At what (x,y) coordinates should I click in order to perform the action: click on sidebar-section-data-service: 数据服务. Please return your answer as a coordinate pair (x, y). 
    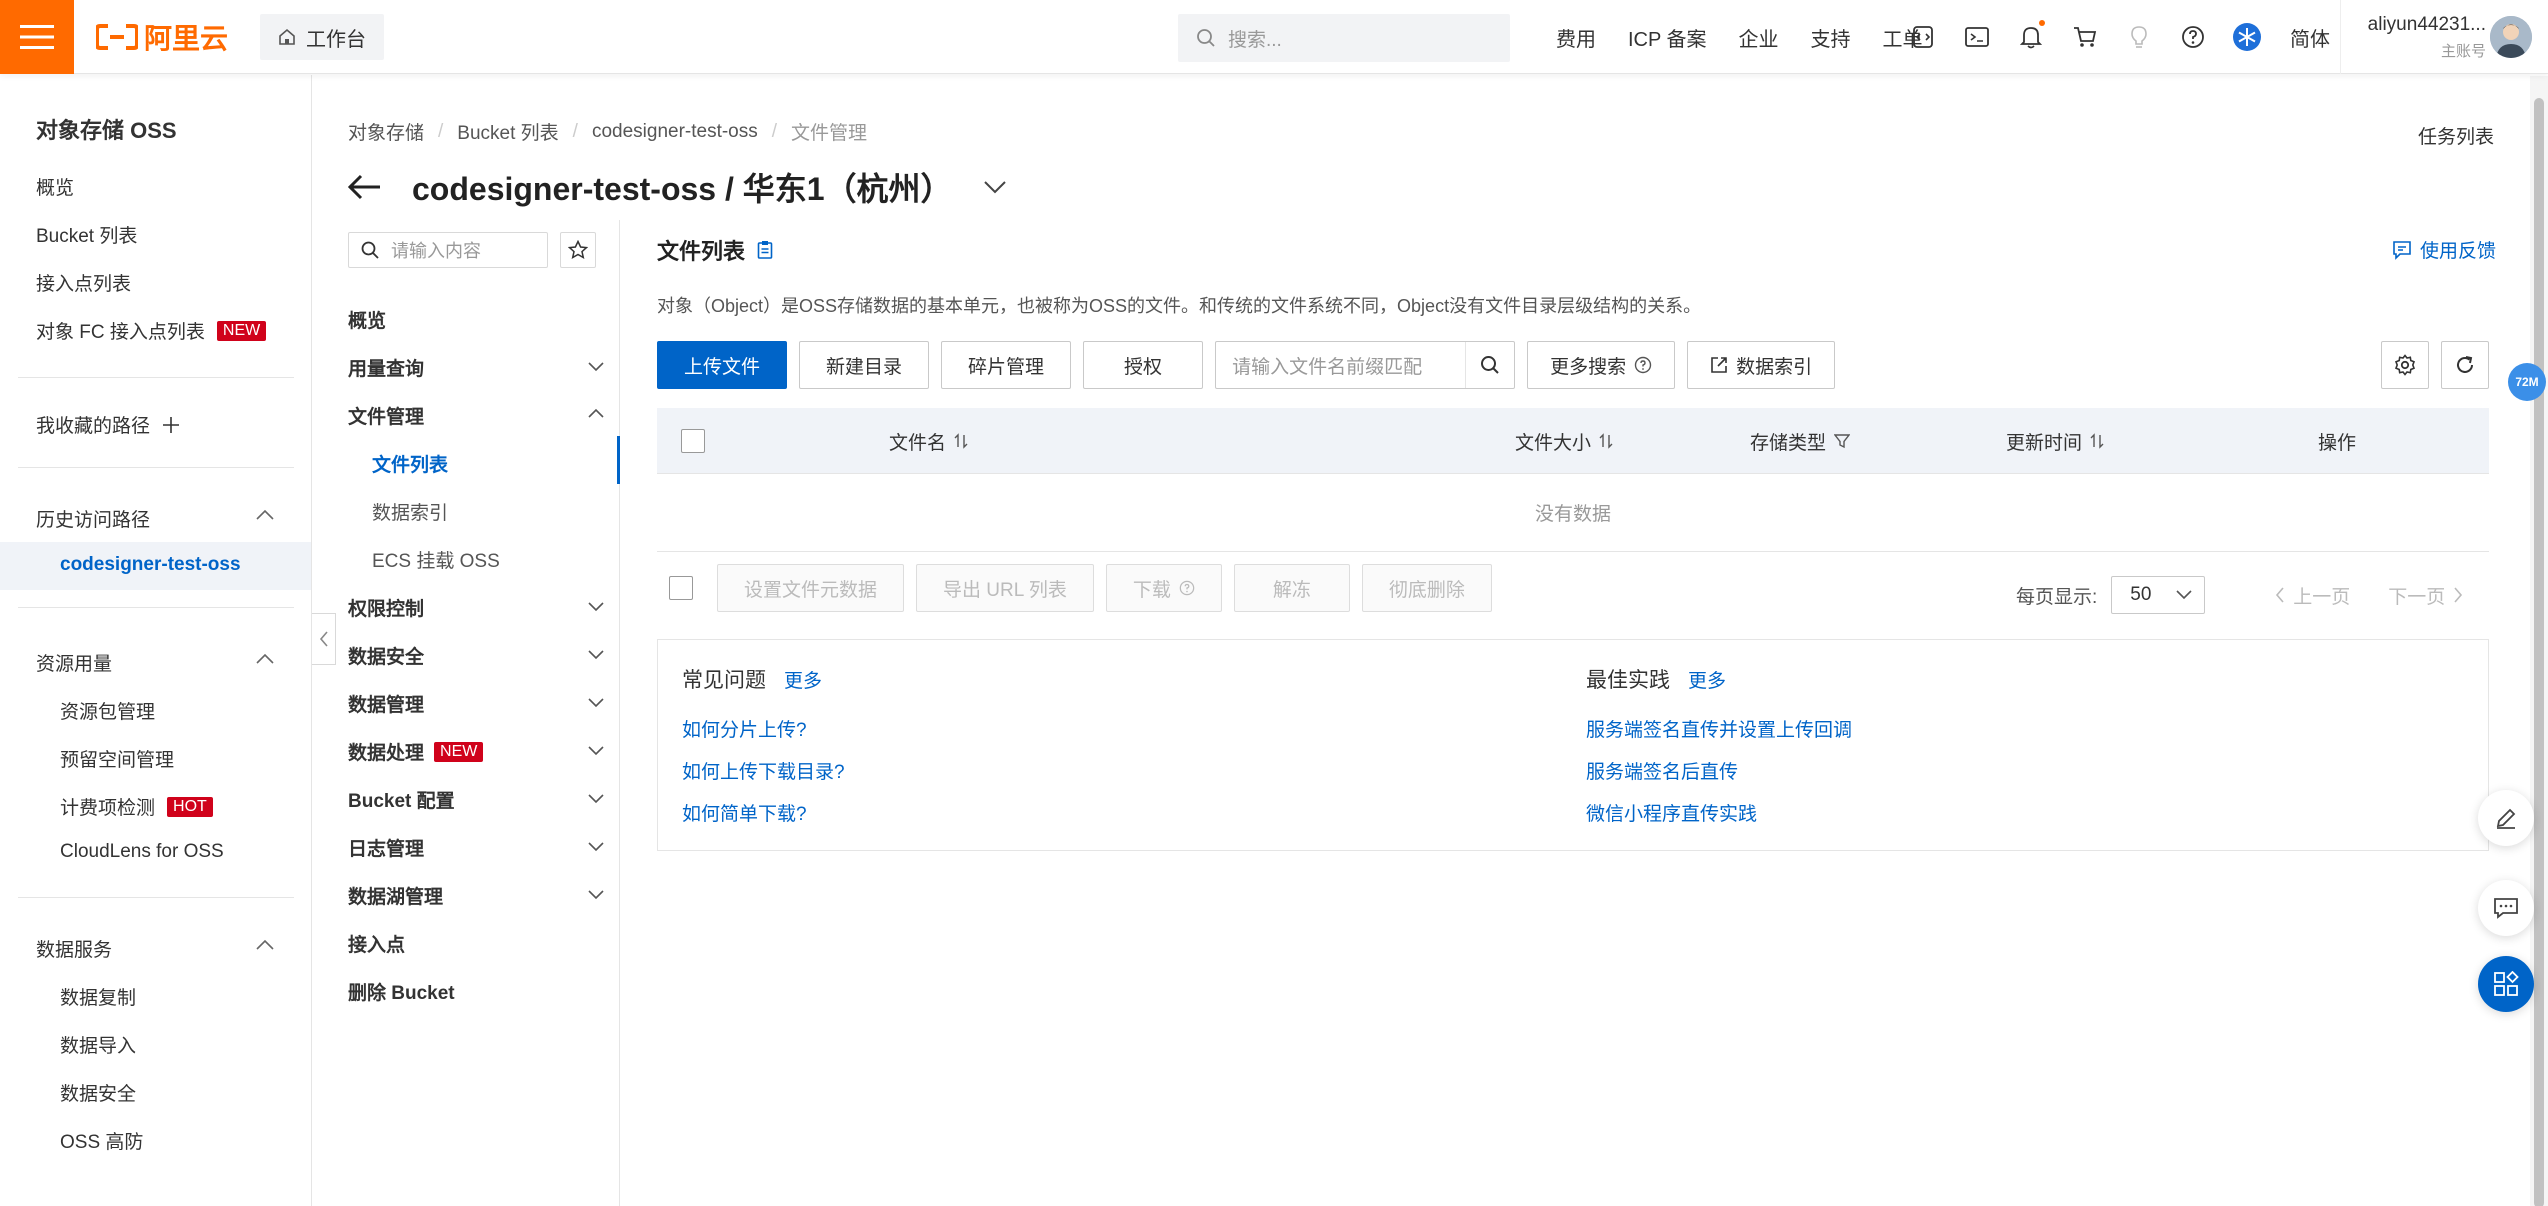
    Looking at the image, I should click on (74, 948).